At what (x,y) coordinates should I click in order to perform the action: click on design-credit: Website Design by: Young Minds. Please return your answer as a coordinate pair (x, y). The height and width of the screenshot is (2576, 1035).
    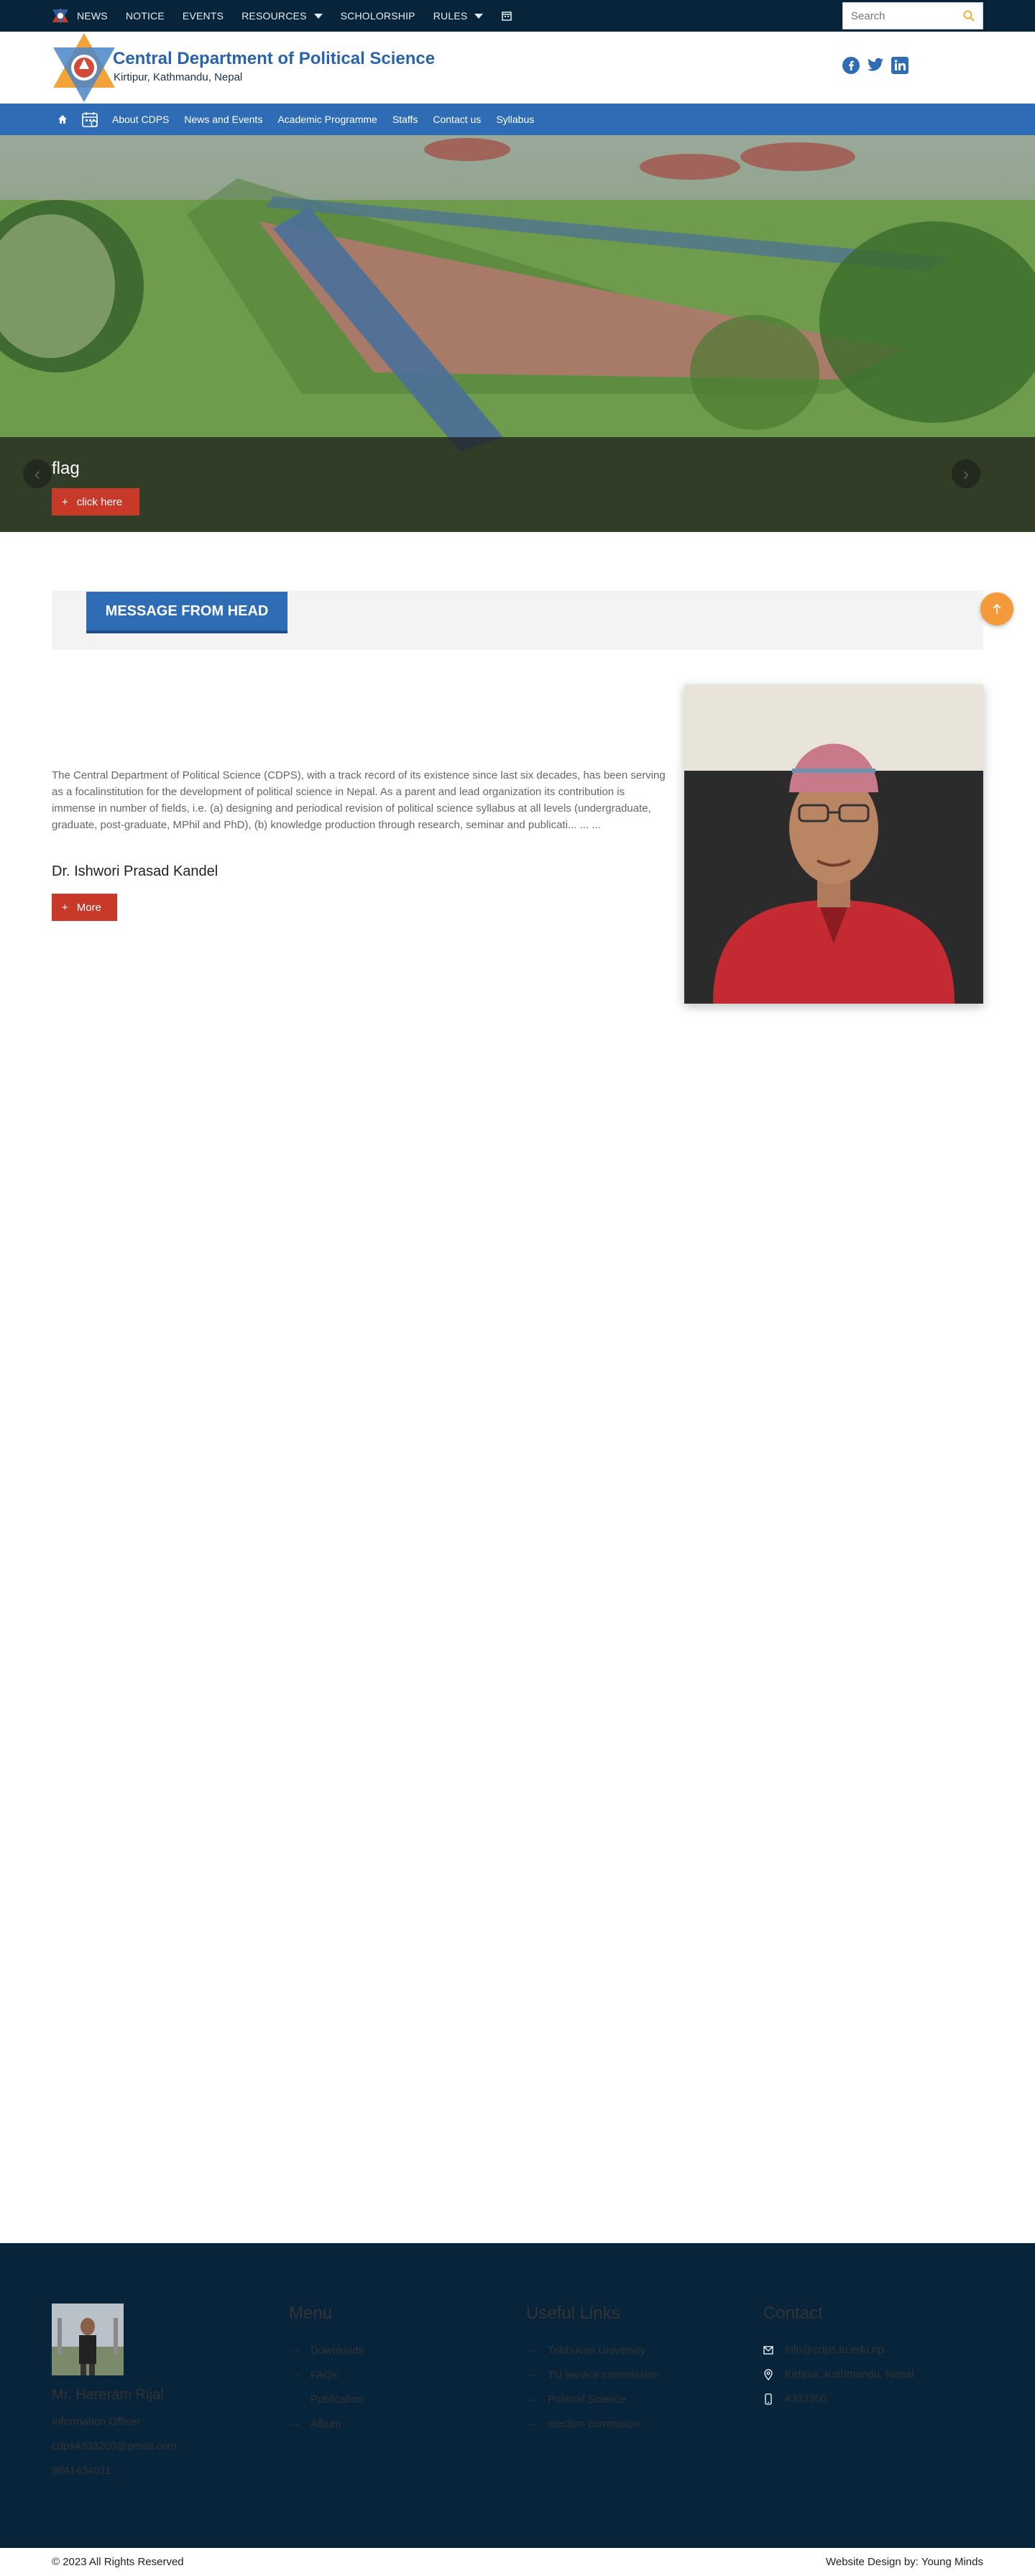
    Looking at the image, I should click on (904, 2562).